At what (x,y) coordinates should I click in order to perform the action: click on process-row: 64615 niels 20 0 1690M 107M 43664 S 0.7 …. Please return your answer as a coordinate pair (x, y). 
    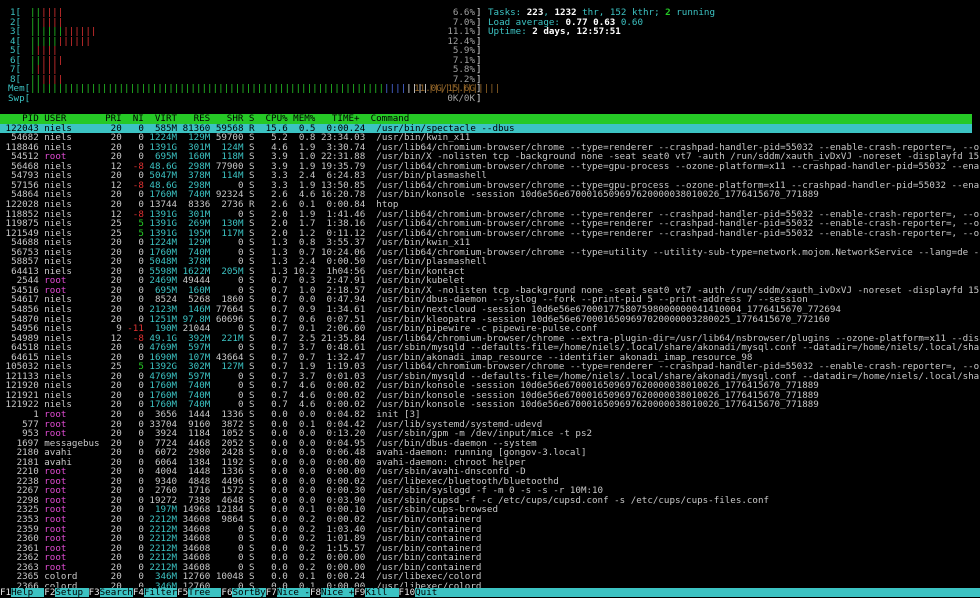
    Looking at the image, I should click on (490, 358).